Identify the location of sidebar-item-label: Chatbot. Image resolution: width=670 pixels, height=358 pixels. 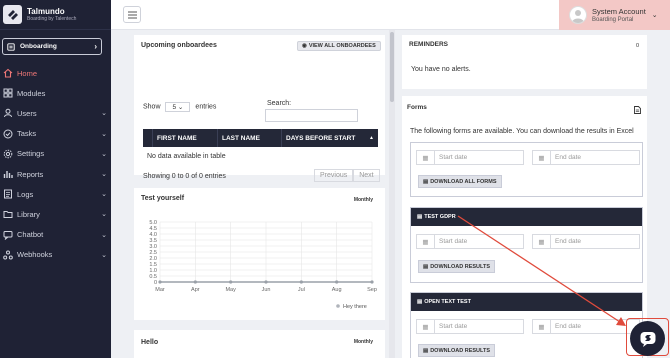
(30, 235).